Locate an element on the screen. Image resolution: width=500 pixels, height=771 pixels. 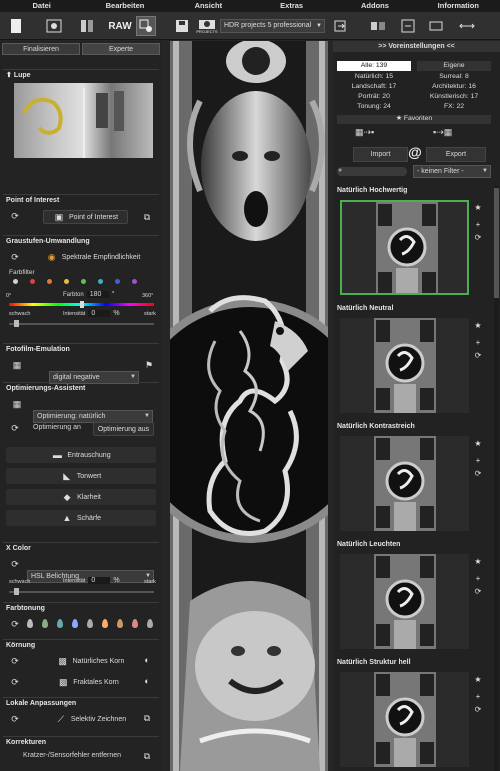
favorites-button: ★ Favoriten is located at coordinates (414, 119).